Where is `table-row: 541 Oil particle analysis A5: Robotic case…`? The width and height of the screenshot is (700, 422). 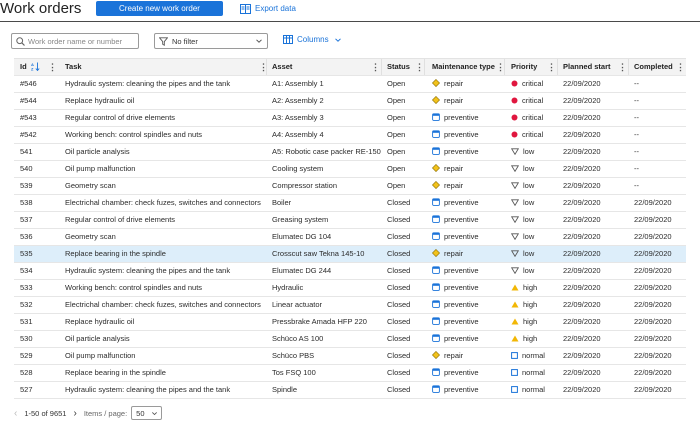
table-row: 541 Oil particle analysis A5: Robotic case… is located at coordinates (350, 152).